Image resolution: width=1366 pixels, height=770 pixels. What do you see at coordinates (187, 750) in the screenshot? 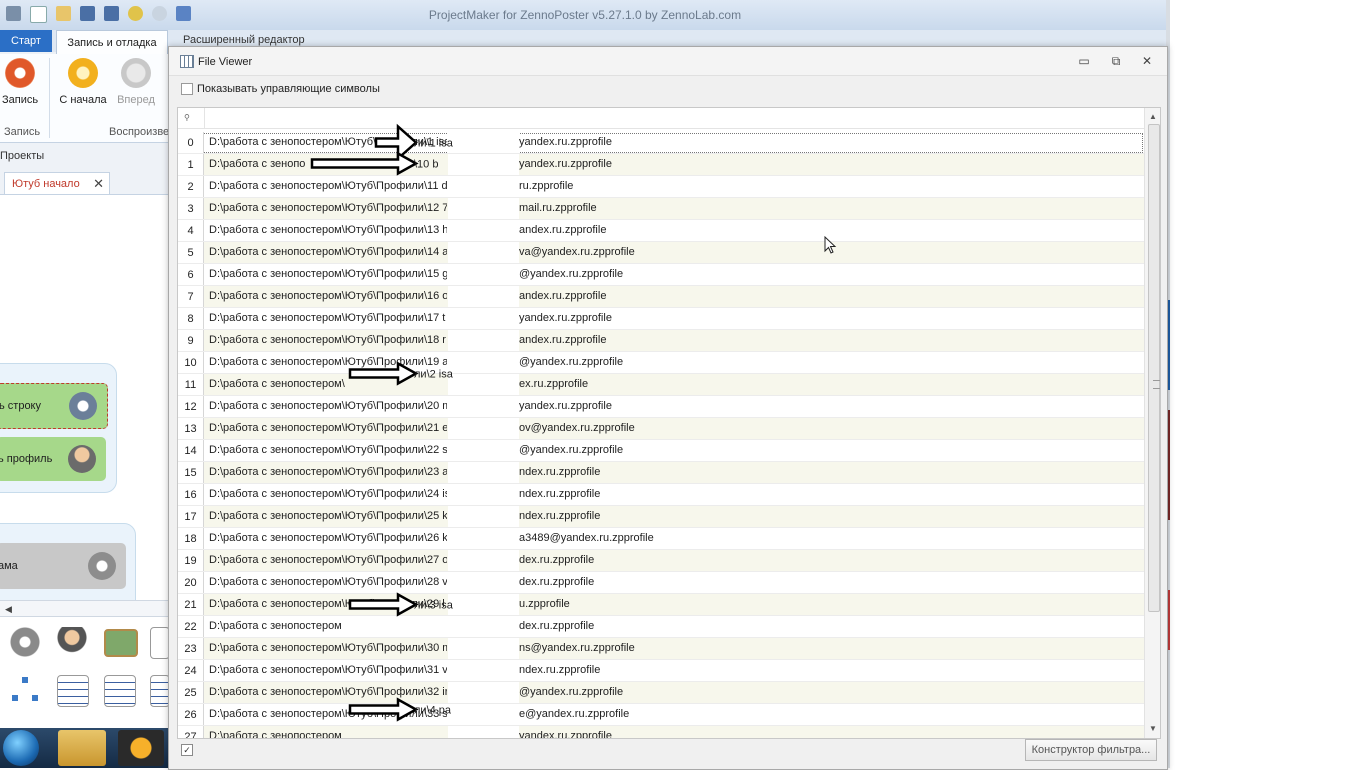
I see `option-checkbox: ✓` at bounding box center [187, 750].